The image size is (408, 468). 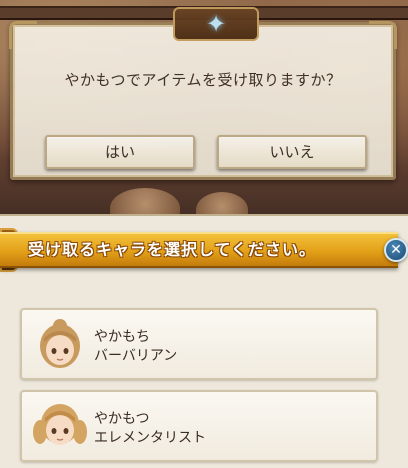 I want to click on no-button: いいえ, so click(x=292, y=152).